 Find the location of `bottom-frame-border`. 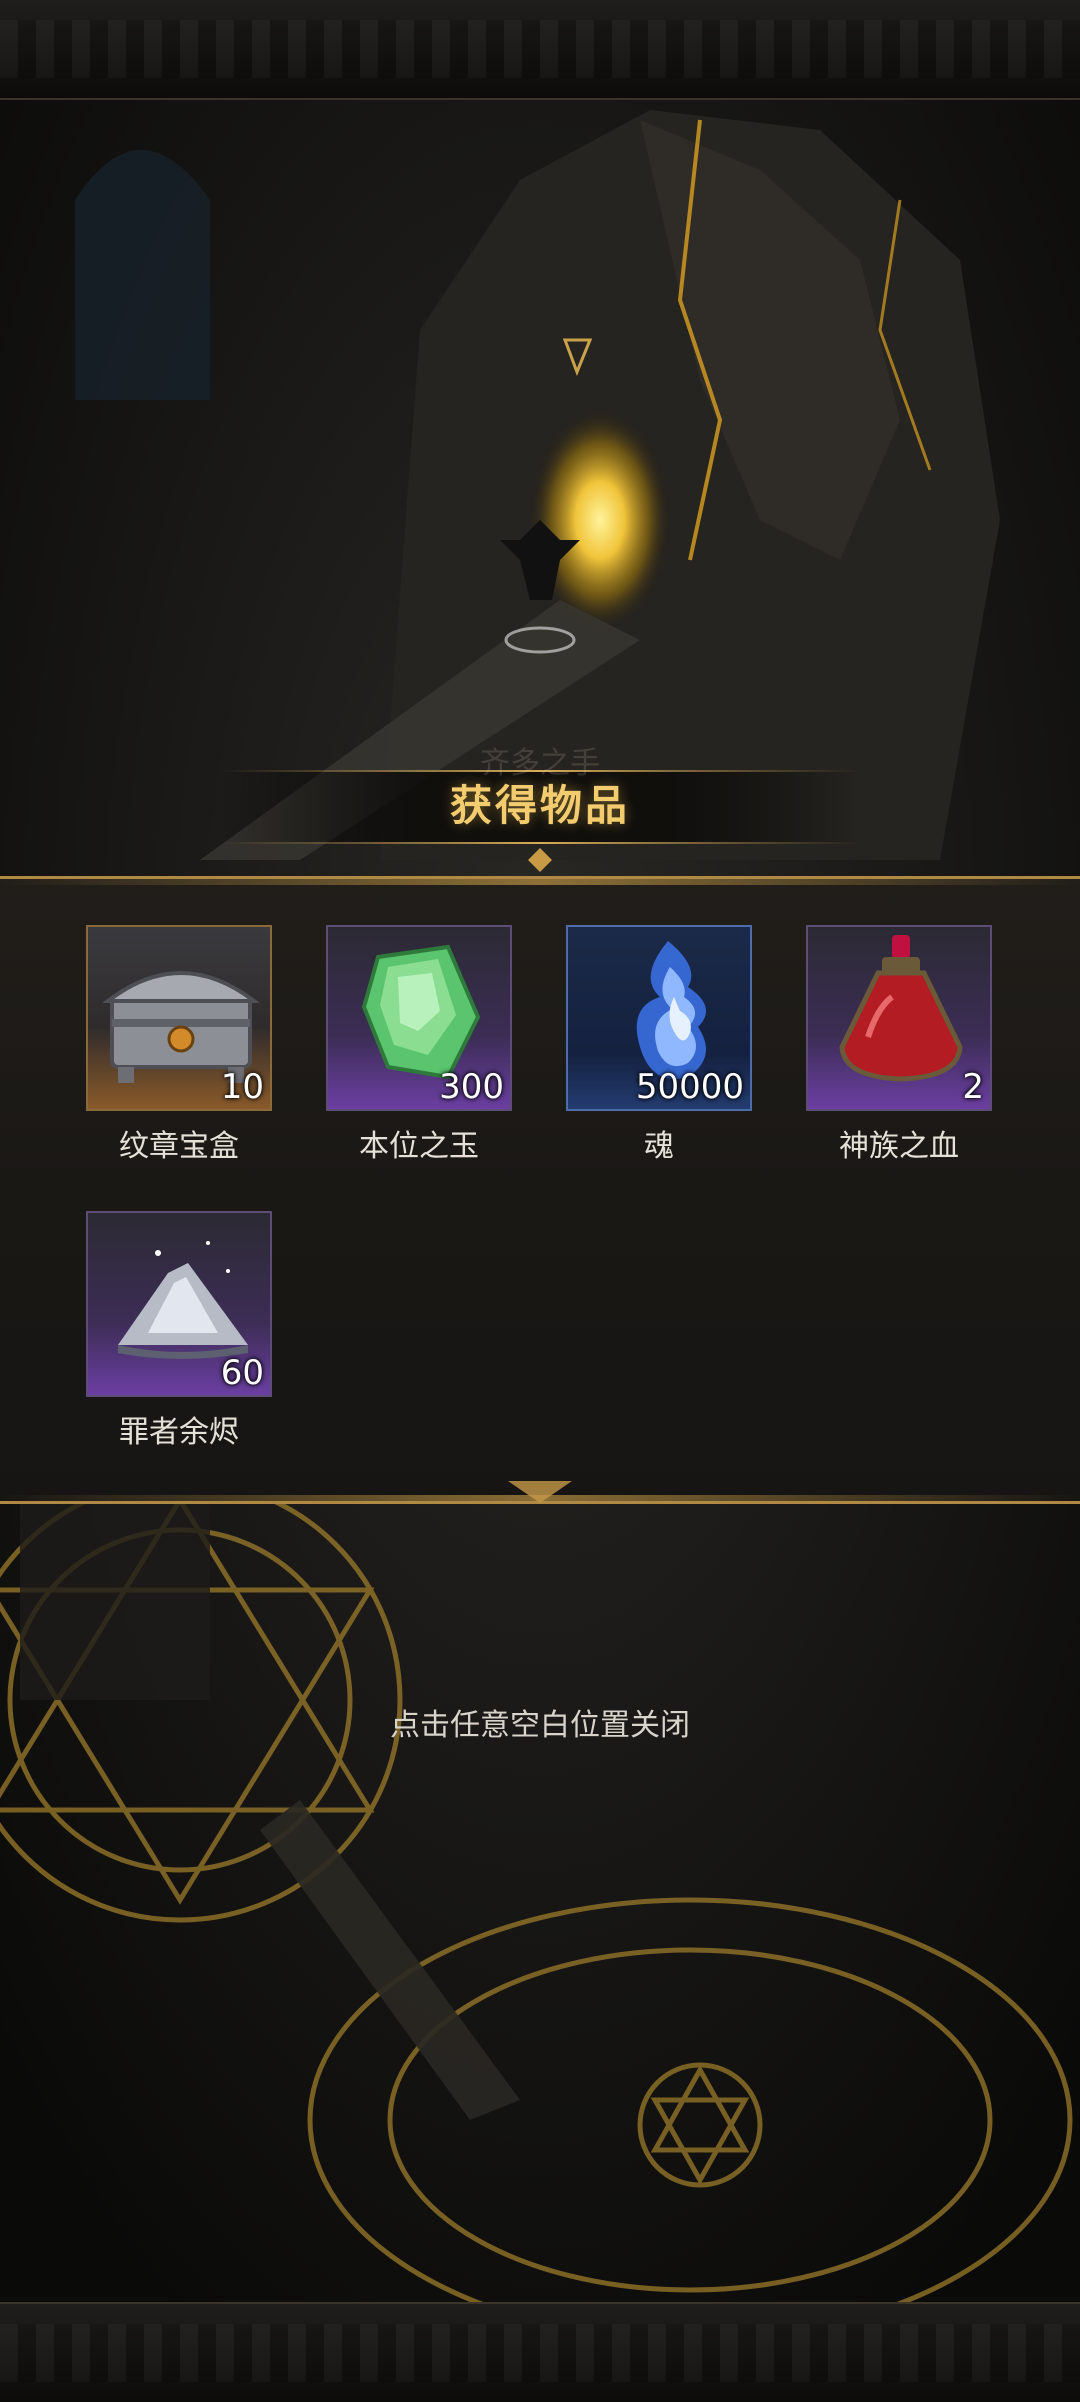

bottom-frame-border is located at coordinates (540, 2352).